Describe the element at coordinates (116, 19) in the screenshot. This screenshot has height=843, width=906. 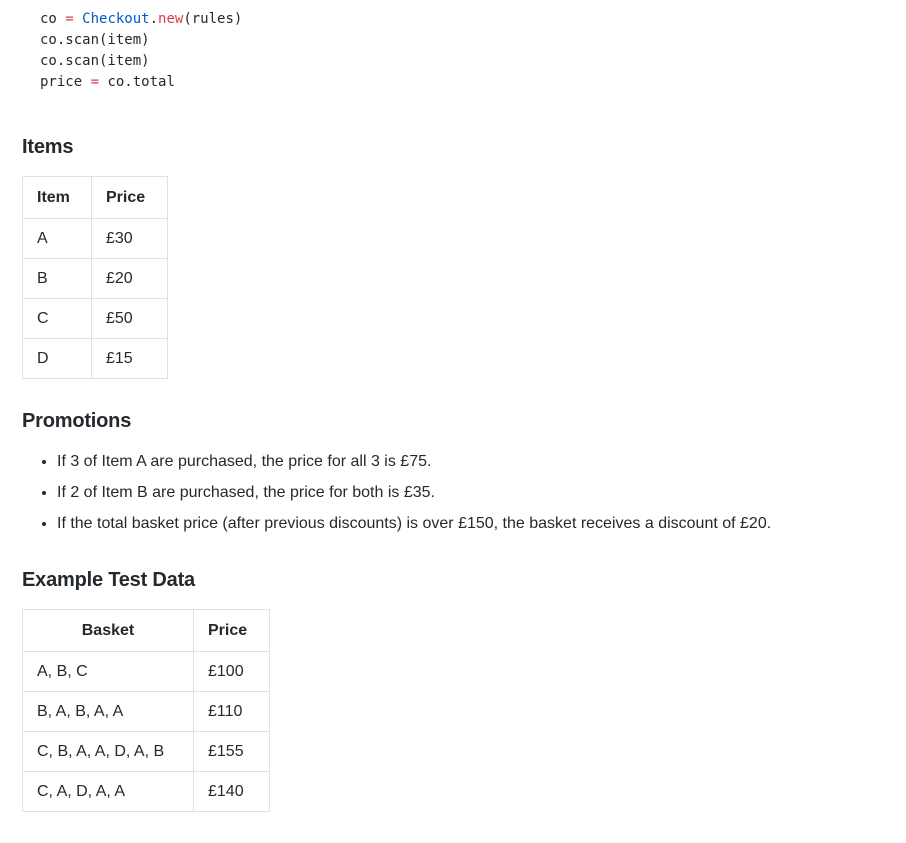
I see `code-token: Checkout` at that location.